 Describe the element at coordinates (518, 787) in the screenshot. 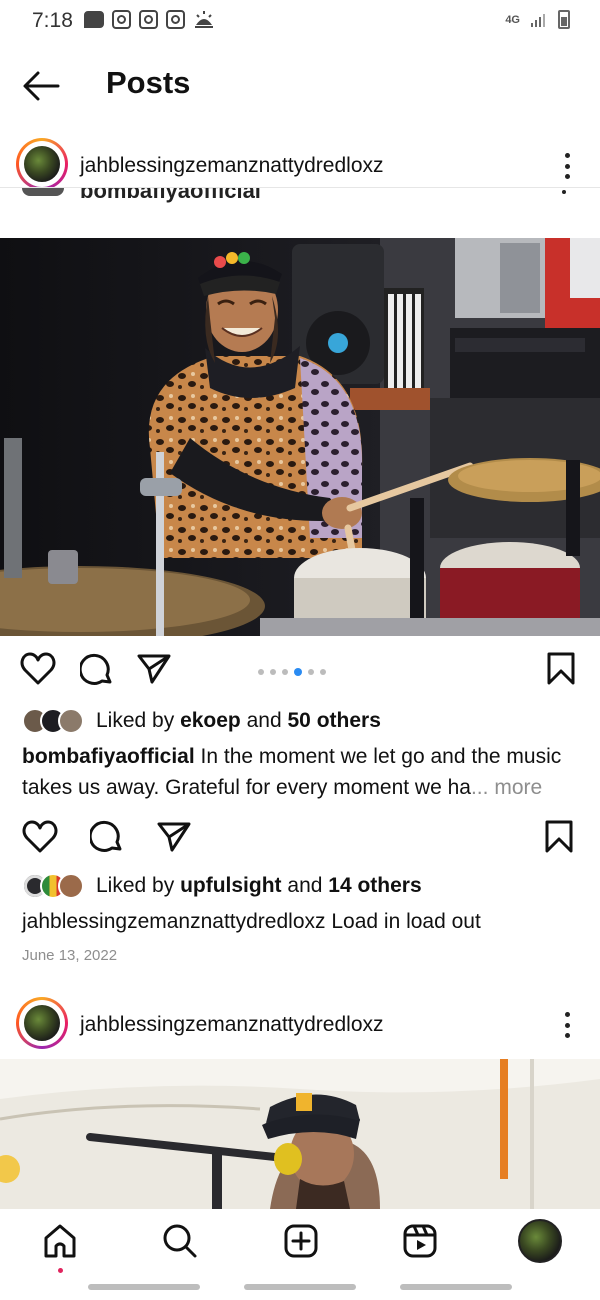

I see `caption-more-link: more` at that location.